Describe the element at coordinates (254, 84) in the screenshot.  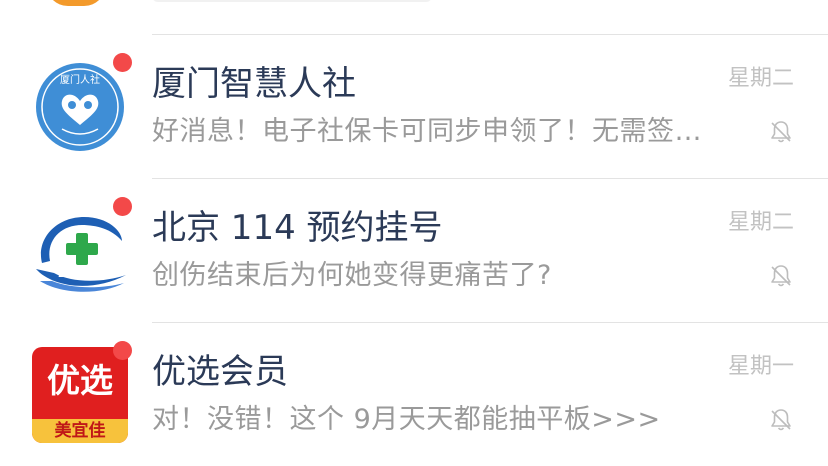
I see `chat-title: 厦门智慧人社` at that location.